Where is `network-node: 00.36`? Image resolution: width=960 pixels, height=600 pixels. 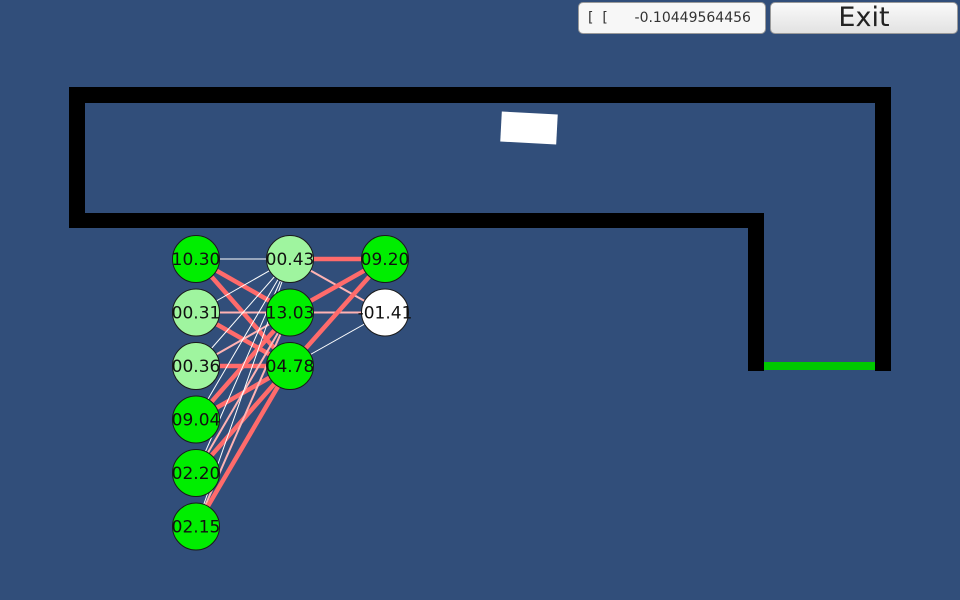 network-node: 00.36 is located at coordinates (196, 366).